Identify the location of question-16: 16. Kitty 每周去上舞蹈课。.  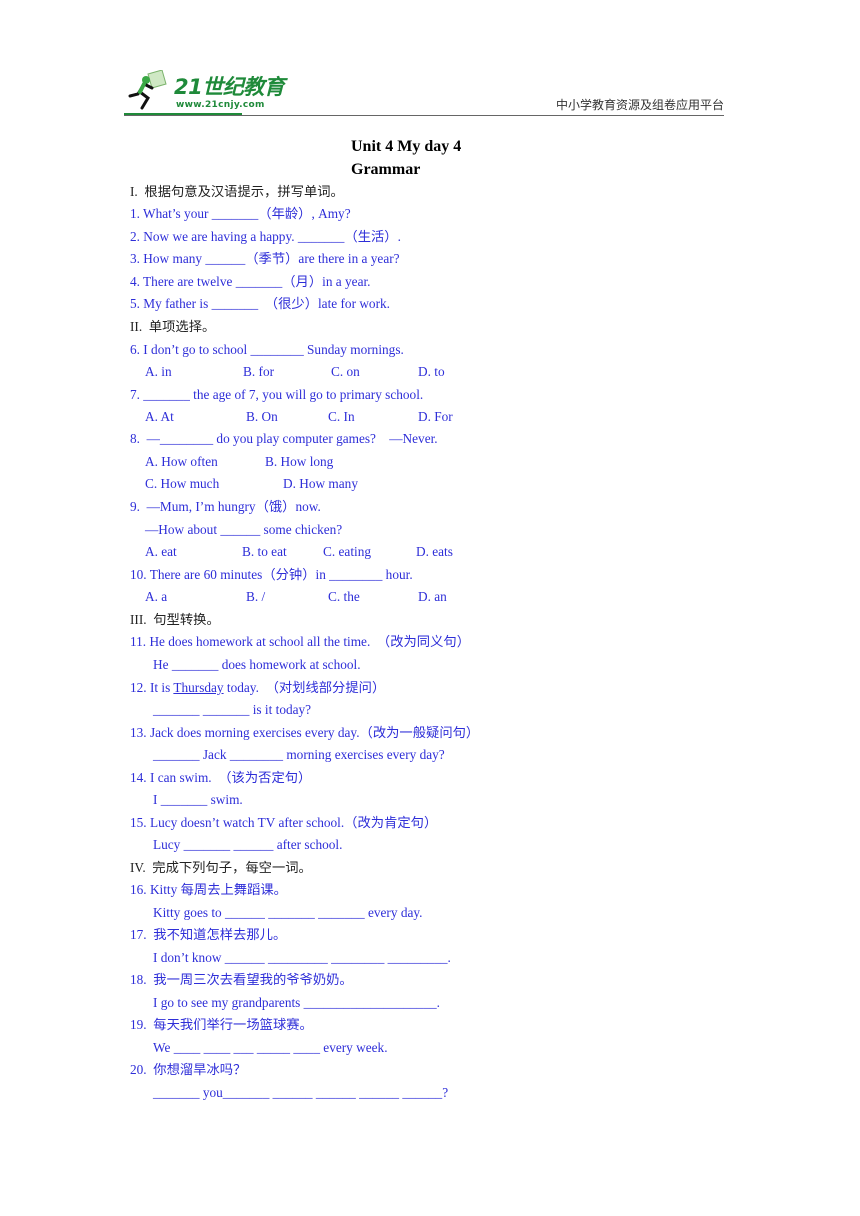
(208, 889).